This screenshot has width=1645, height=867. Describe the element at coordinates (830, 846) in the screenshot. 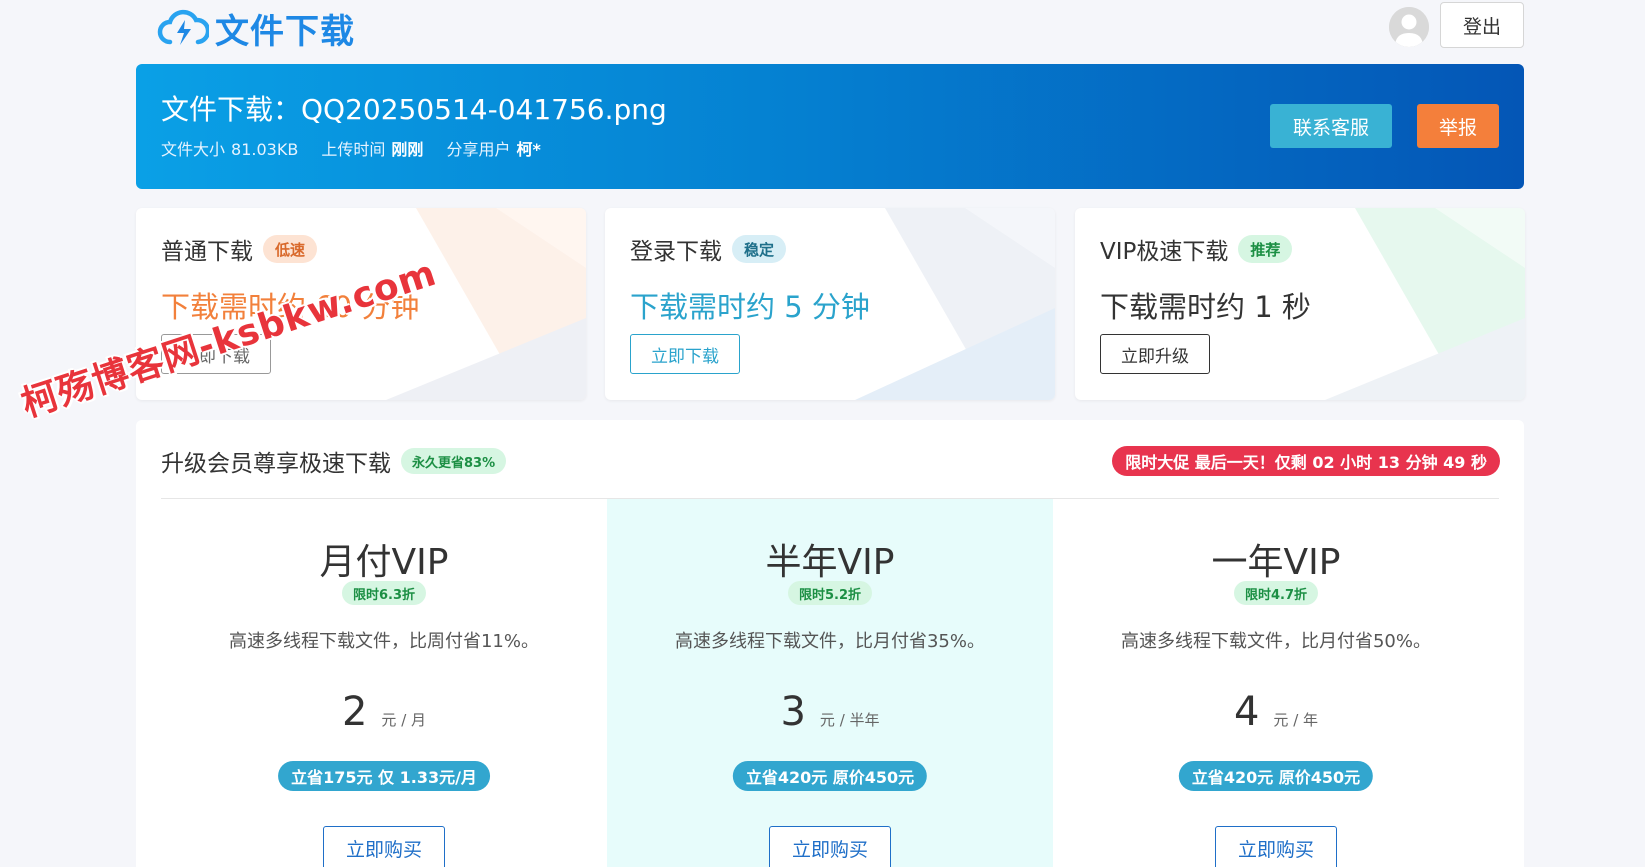

I see `buy-half-year-button: 立即购买` at that location.